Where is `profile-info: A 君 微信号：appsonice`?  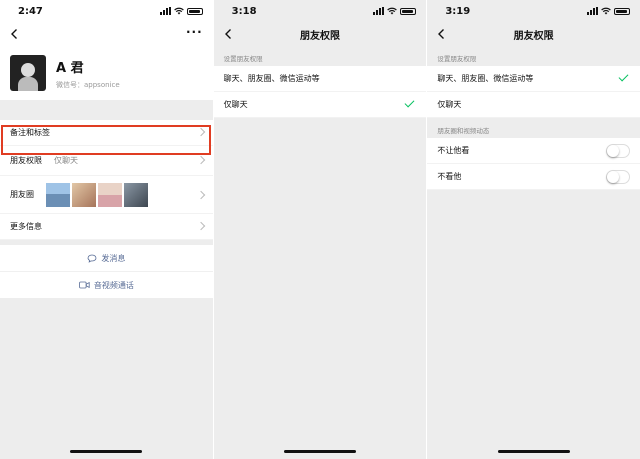 profile-info: A 君 微信号：appsonice is located at coordinates (88, 73).